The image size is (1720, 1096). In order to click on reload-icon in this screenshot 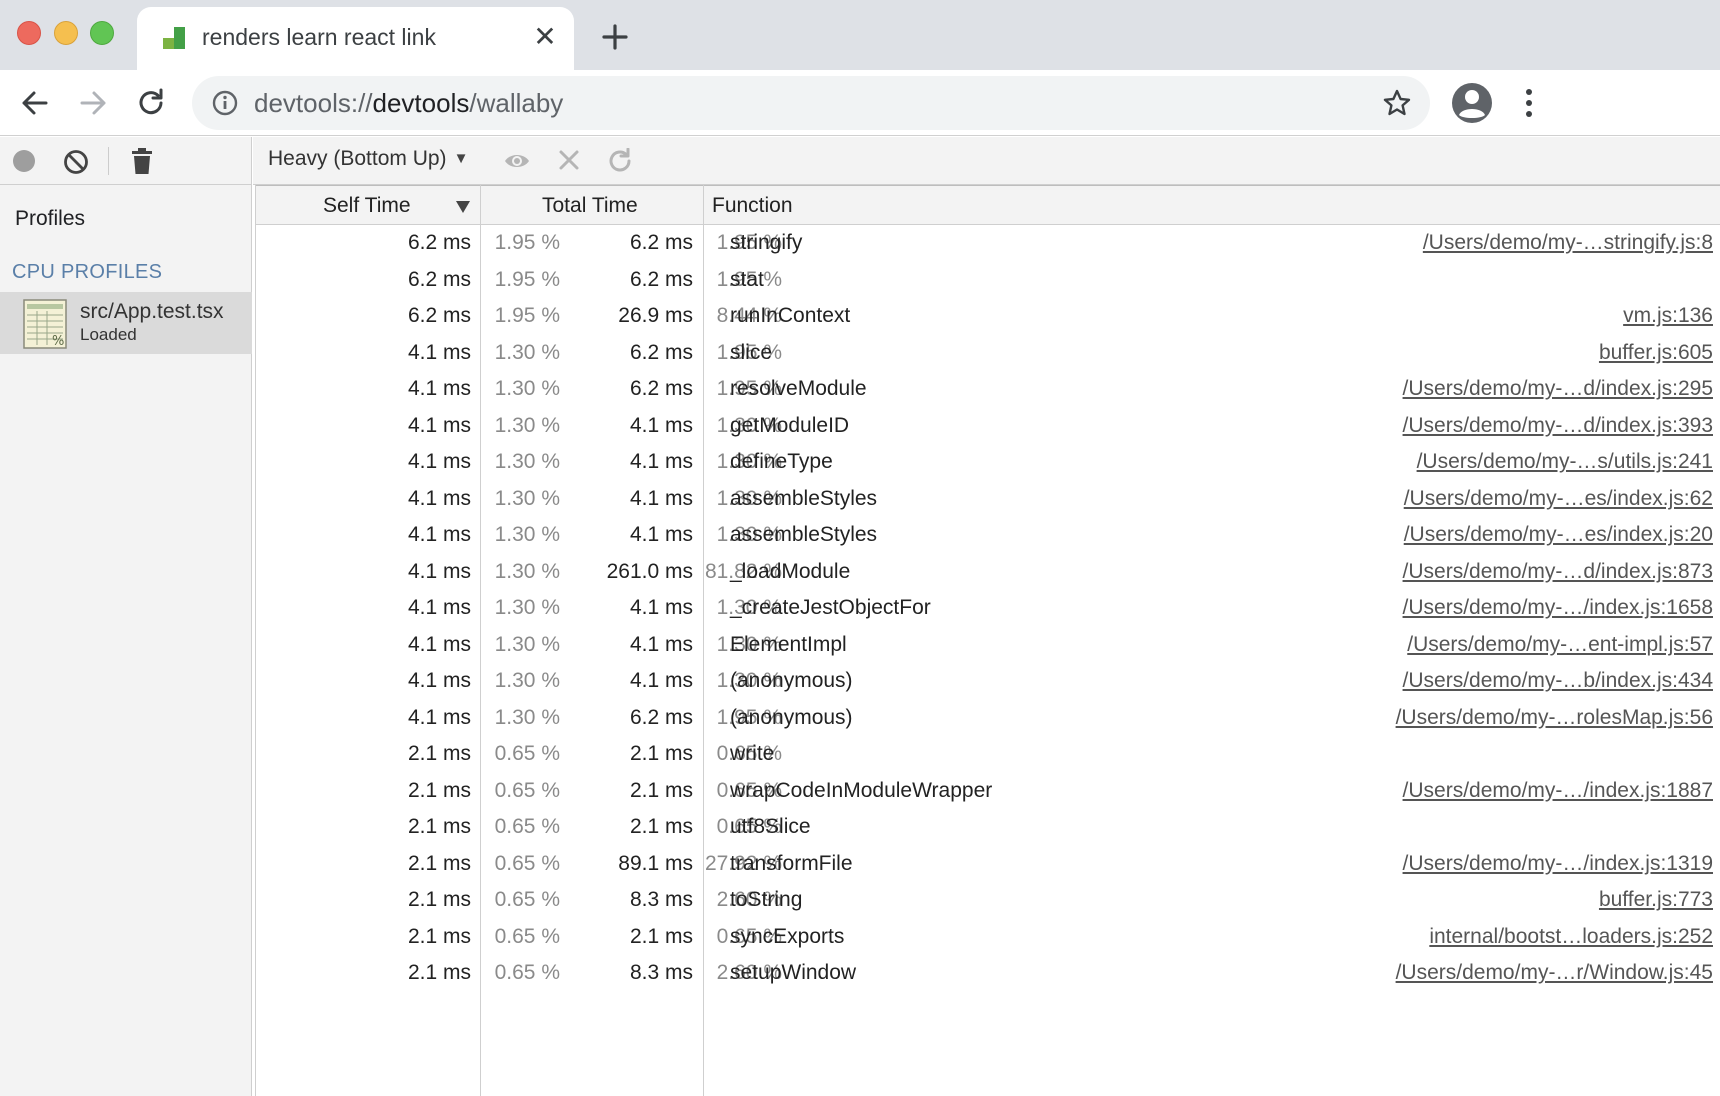, I will do `click(151, 103)`.